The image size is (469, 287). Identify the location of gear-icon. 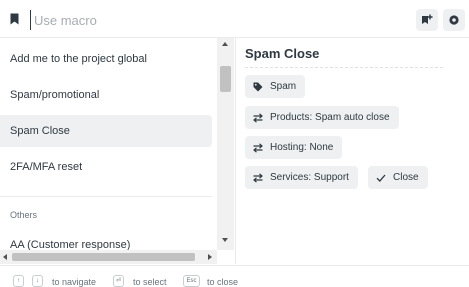
(454, 20).